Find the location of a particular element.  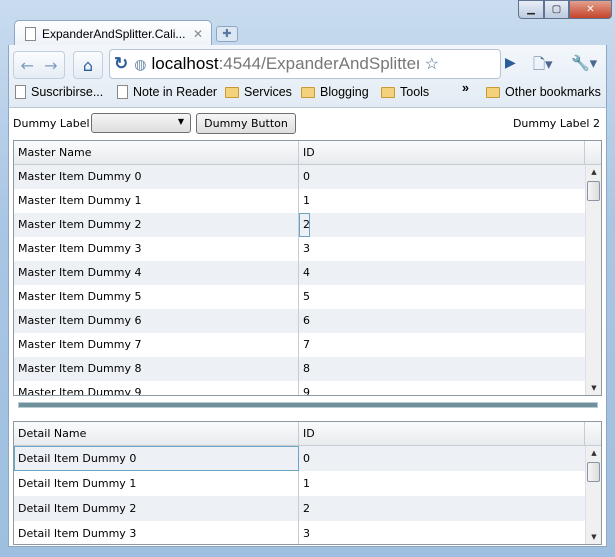

bookmark-blogging: Blogging is located at coordinates (335, 92).